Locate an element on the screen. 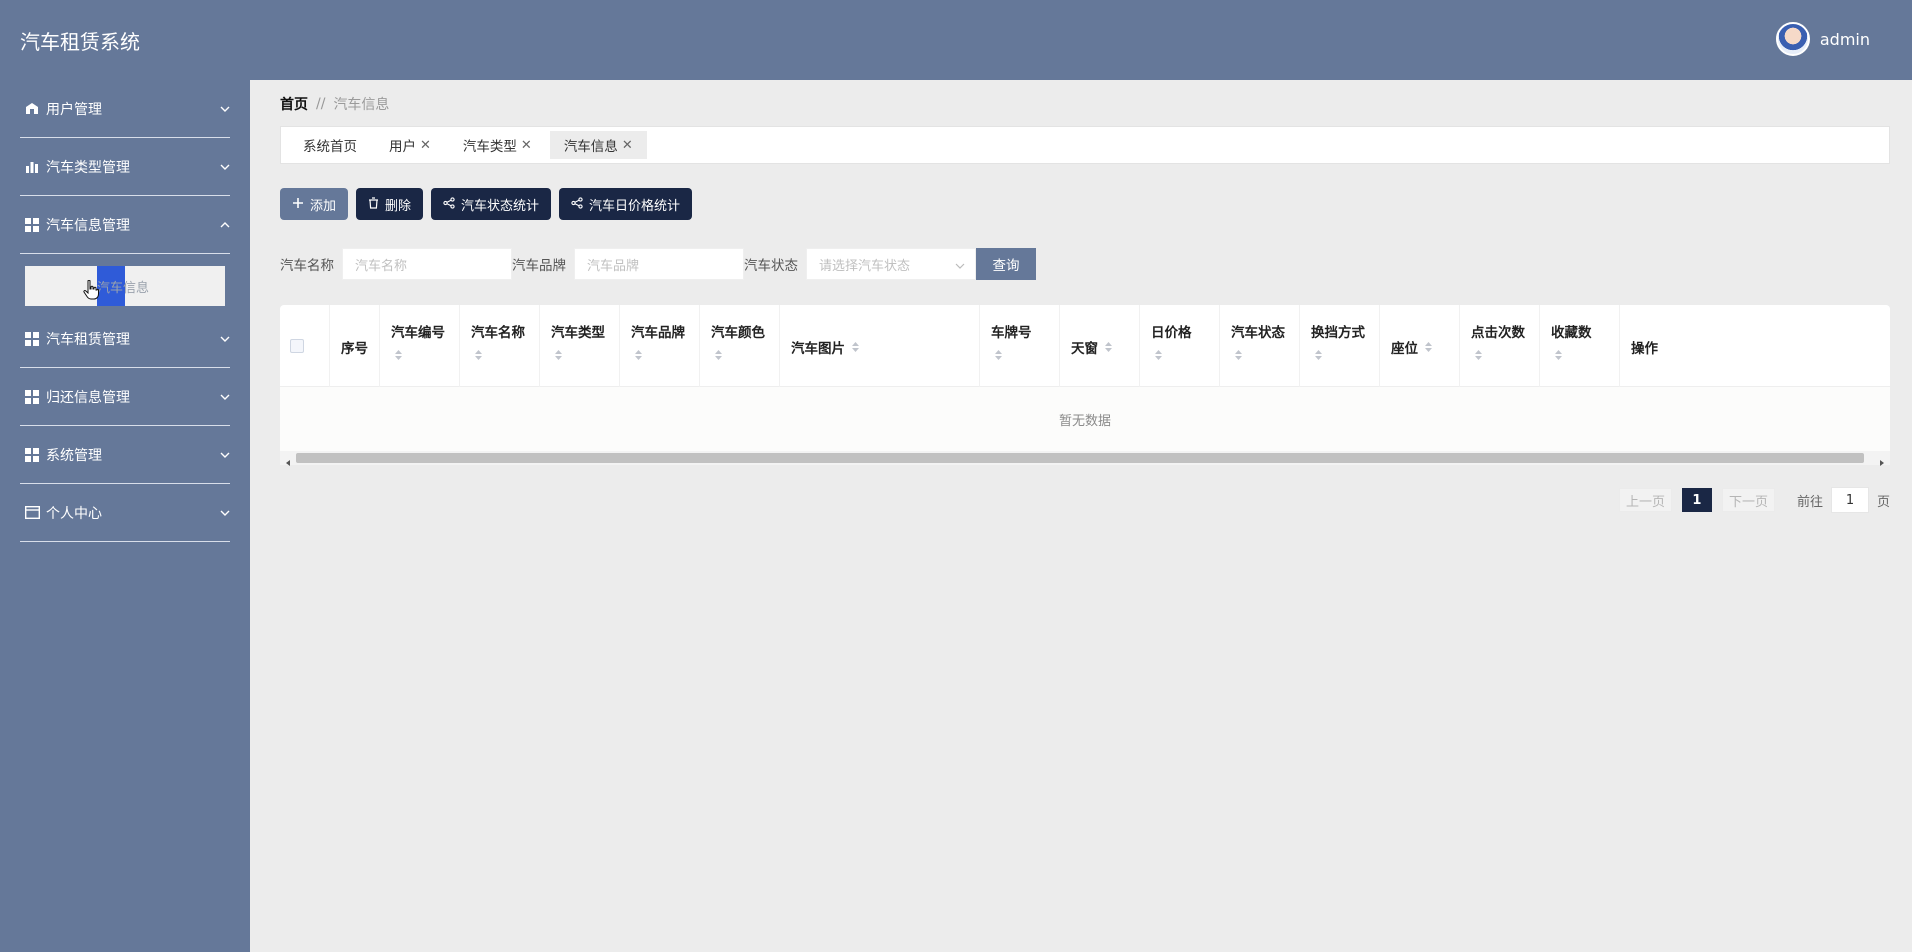  horizontal-scrollbar is located at coordinates (1085, 458).